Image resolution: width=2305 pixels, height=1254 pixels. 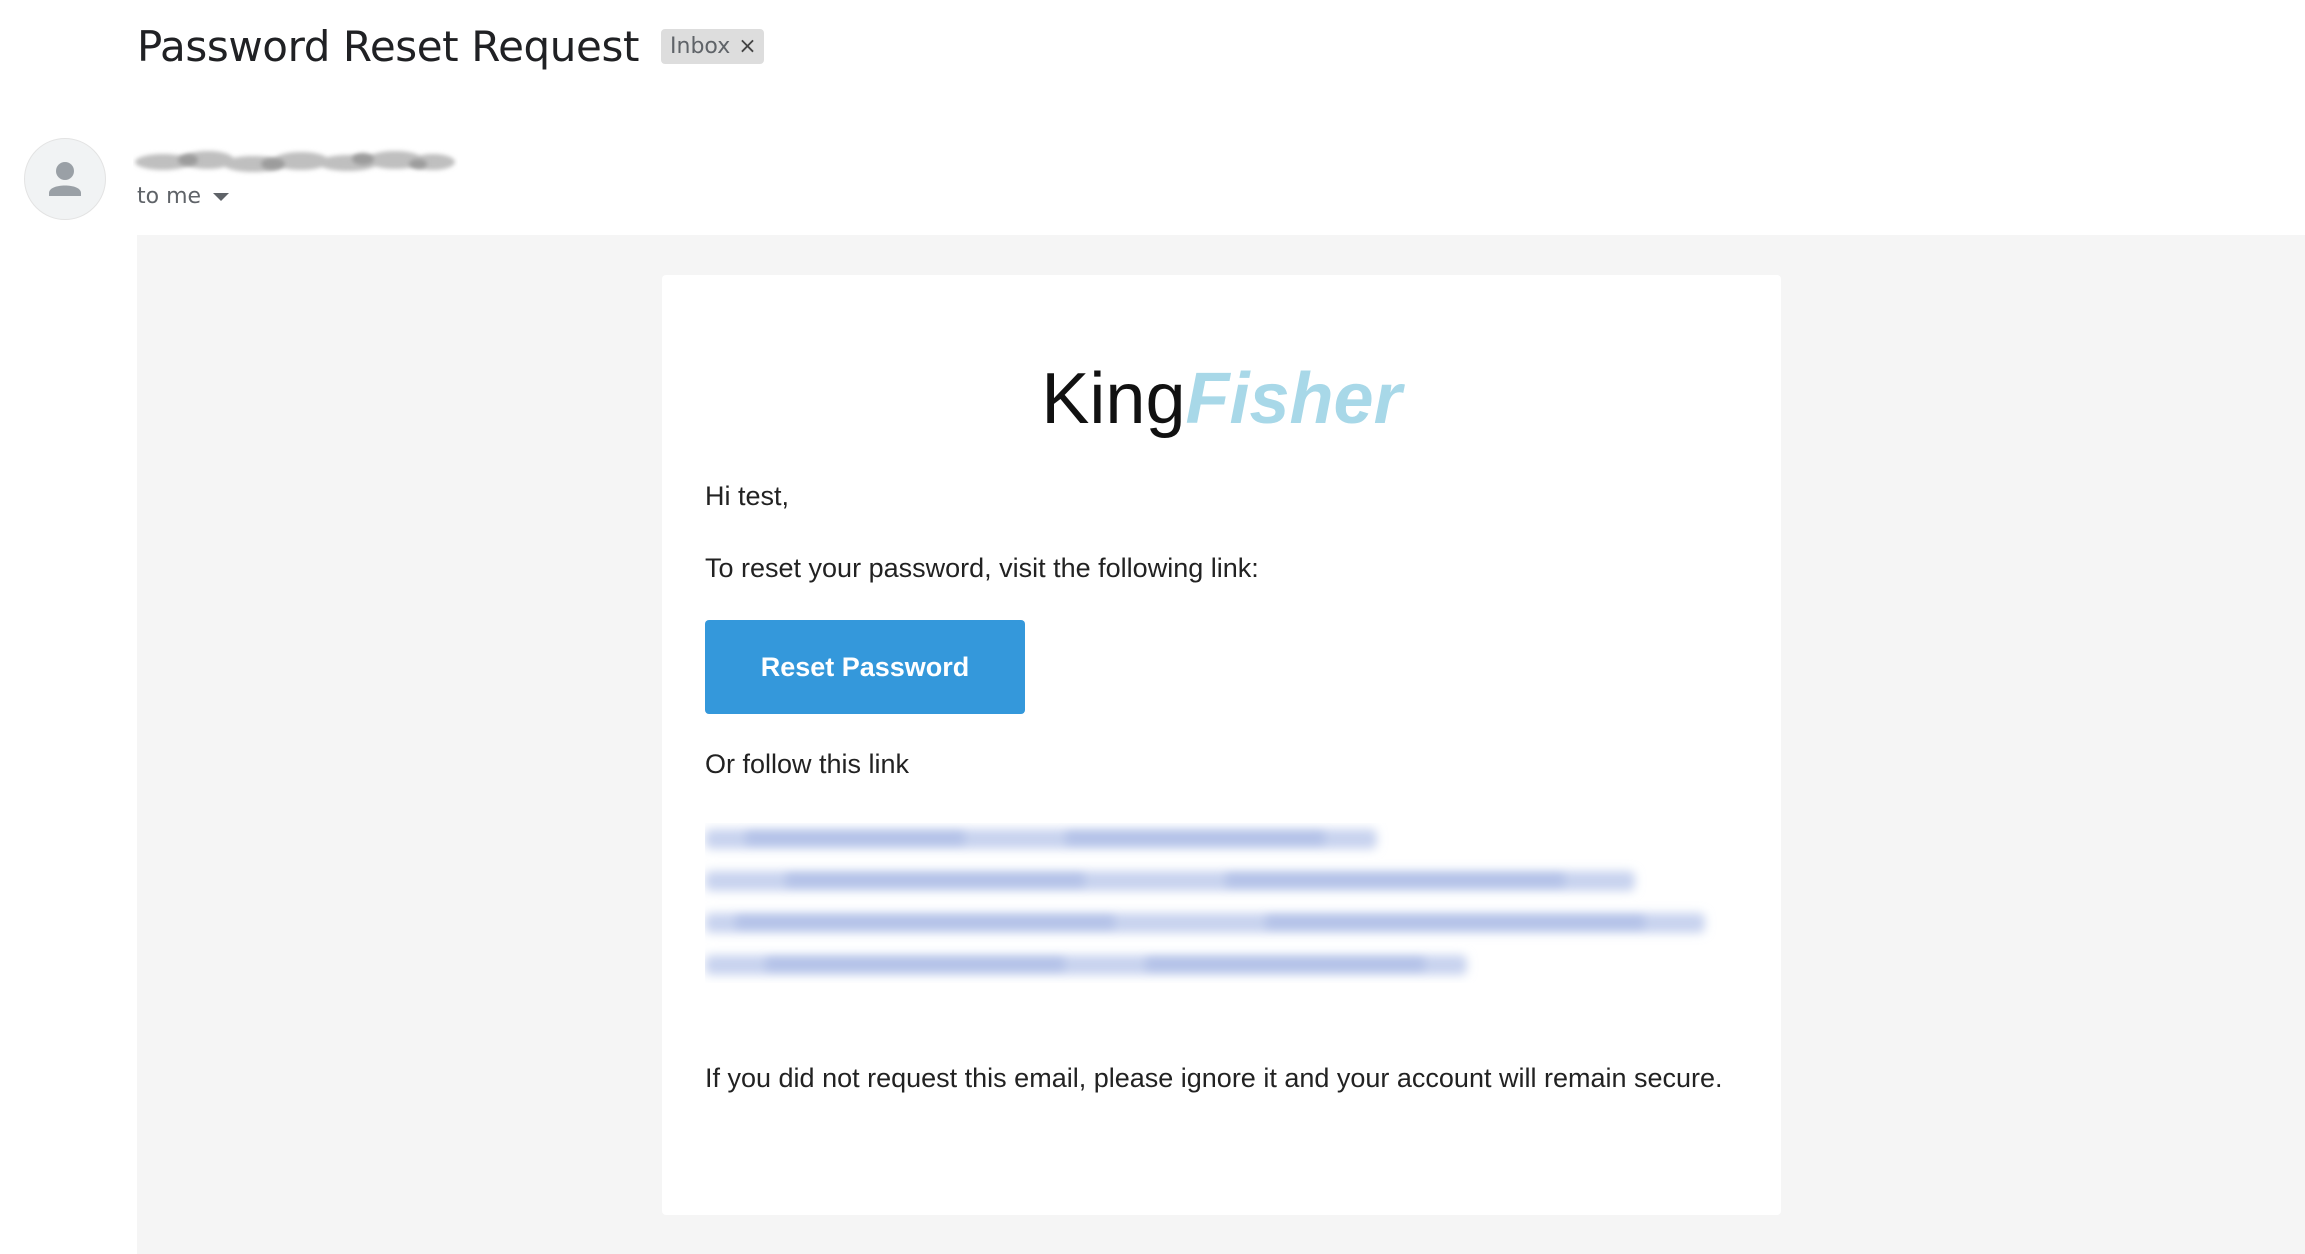 I want to click on blurred-url, so click(x=1205, y=902).